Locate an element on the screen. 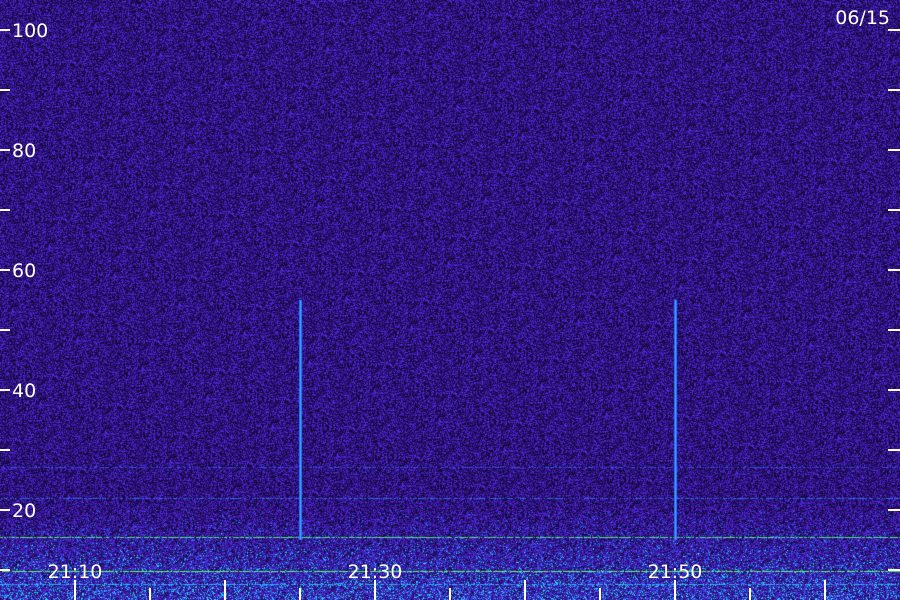  x-tick-label: 21:50 is located at coordinates (675, 572).